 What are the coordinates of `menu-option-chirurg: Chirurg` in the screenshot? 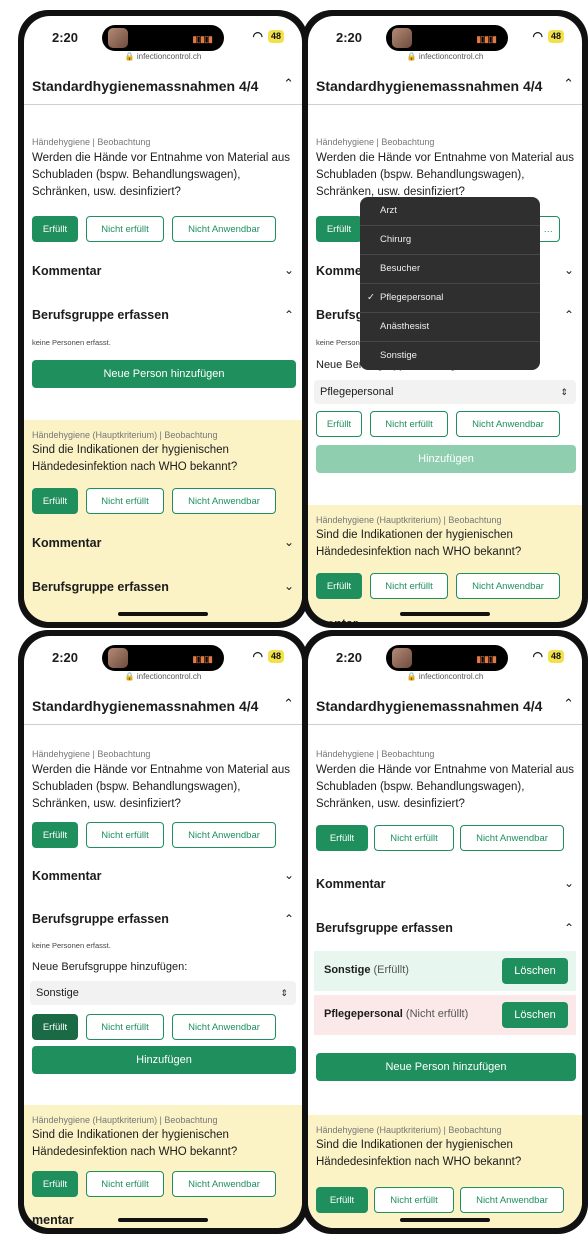 It's located at (450, 240).